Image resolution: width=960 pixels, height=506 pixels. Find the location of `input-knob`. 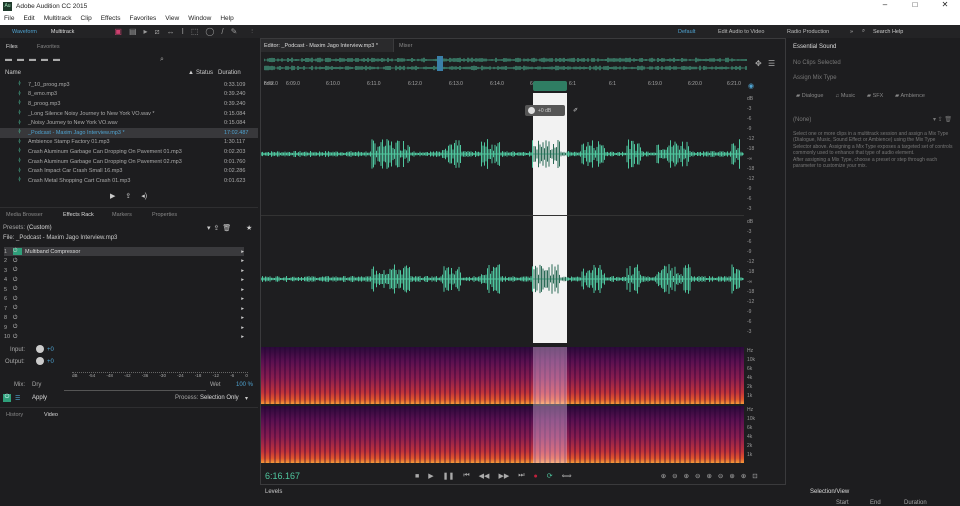

input-knob is located at coordinates (40, 349).